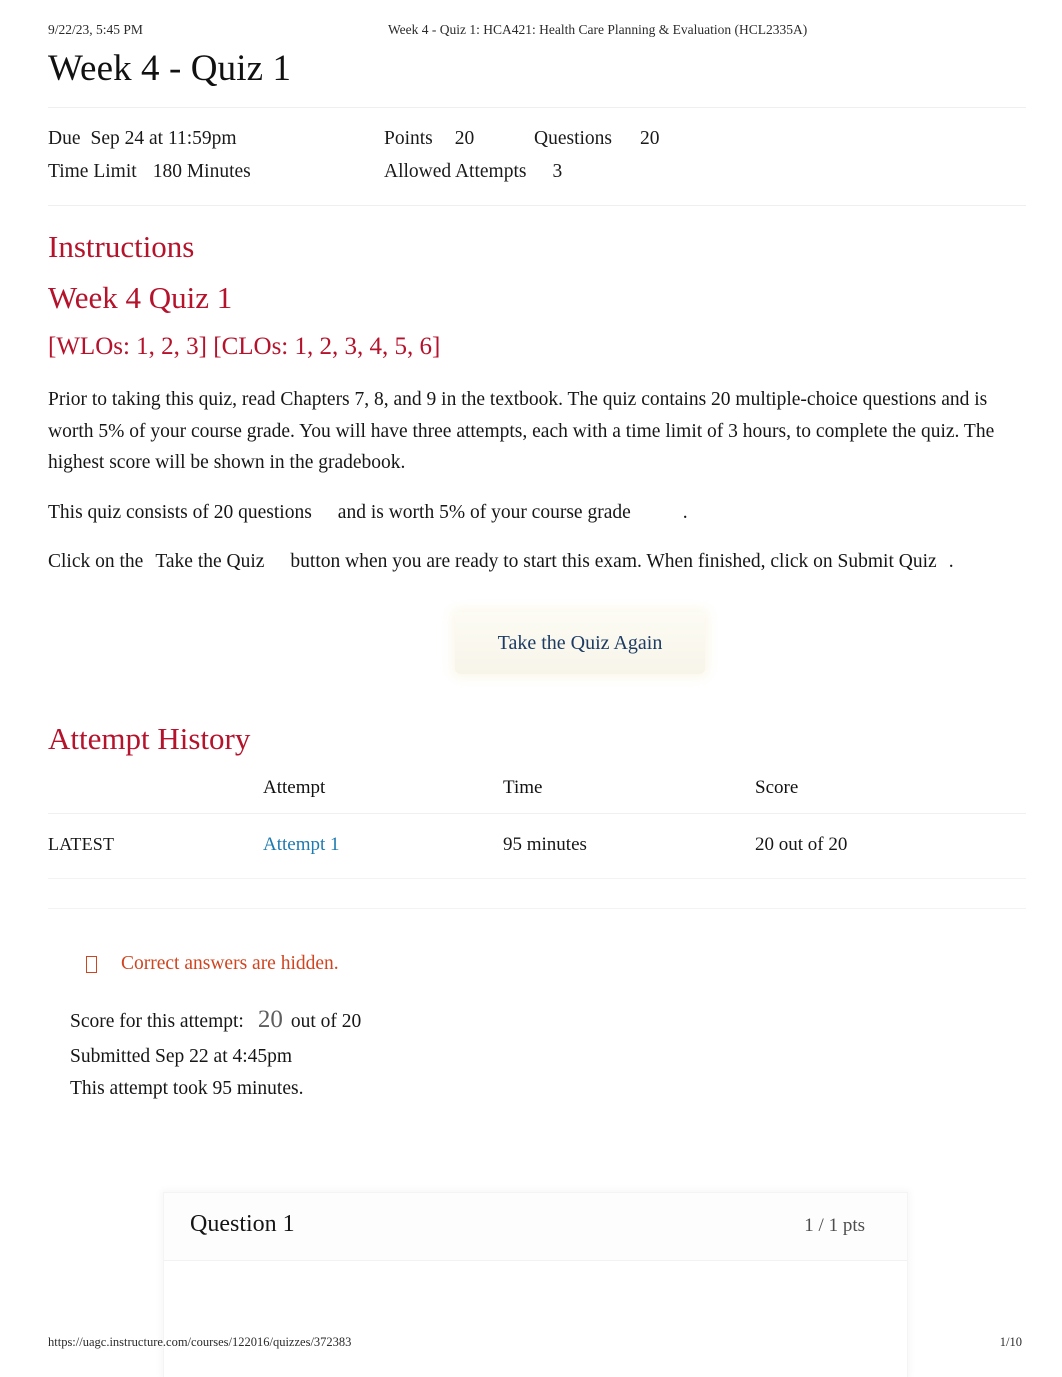 The width and height of the screenshot is (1062, 1377). I want to click on attempt-history-header-row: Attempt Time Score, so click(537, 793).